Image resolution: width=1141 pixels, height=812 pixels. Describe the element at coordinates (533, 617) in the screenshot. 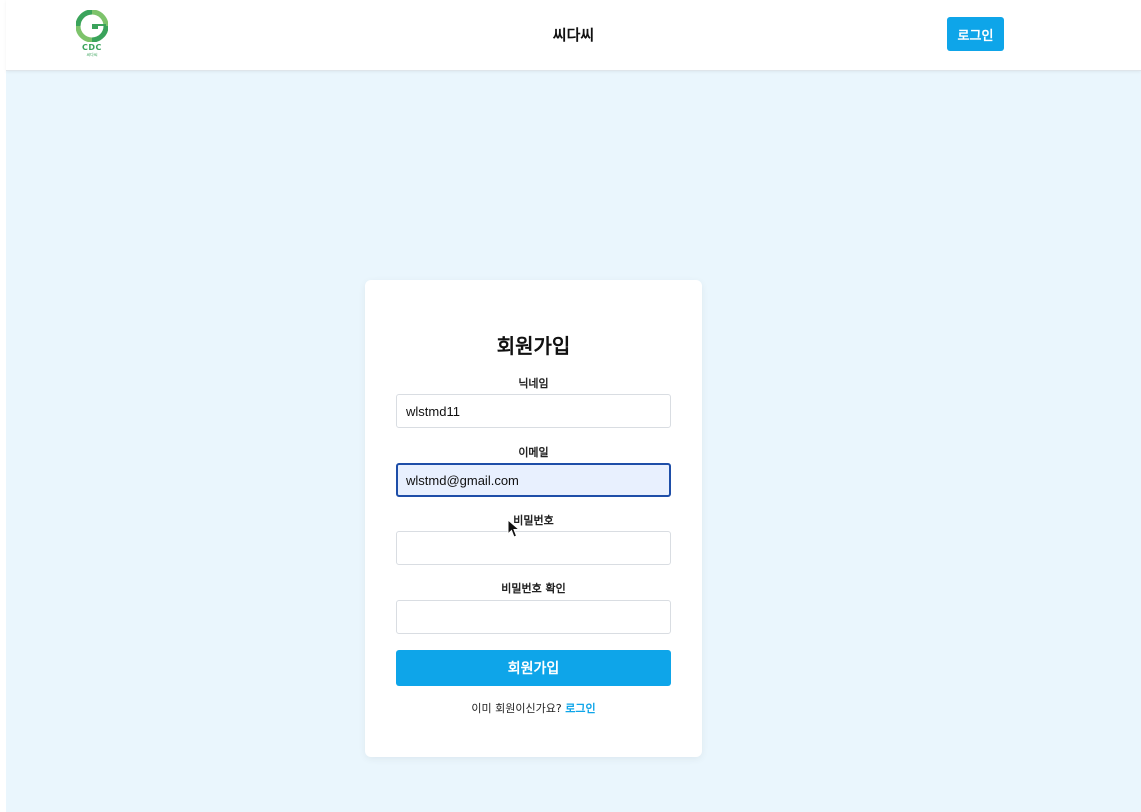

I see `password-confirm-input` at that location.